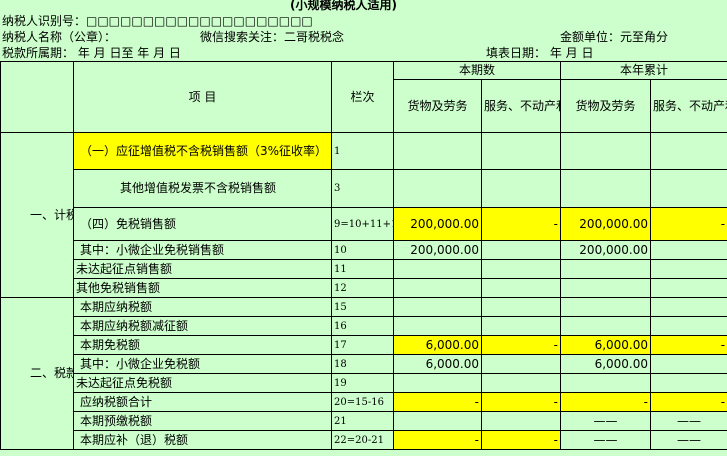 The image size is (727, 456). I want to click on table-row: 本期免税额 17 6,000.00 - 6,000.00 -, so click(364, 345).